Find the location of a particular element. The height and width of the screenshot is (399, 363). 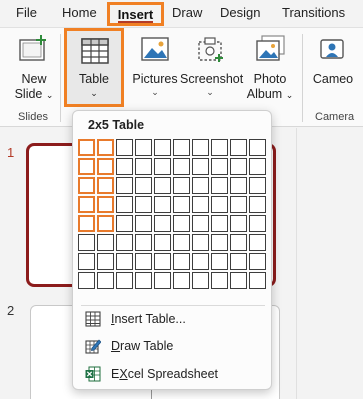

photo-album-button: Photo Album ⌄ is located at coordinates (270, 67).